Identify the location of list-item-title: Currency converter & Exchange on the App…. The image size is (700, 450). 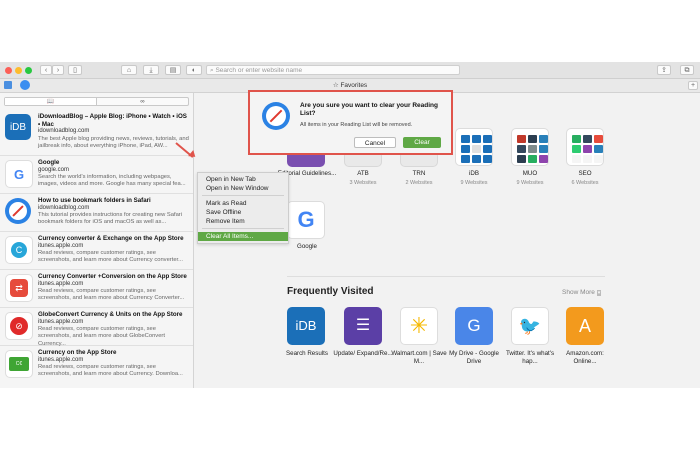
(111, 238).